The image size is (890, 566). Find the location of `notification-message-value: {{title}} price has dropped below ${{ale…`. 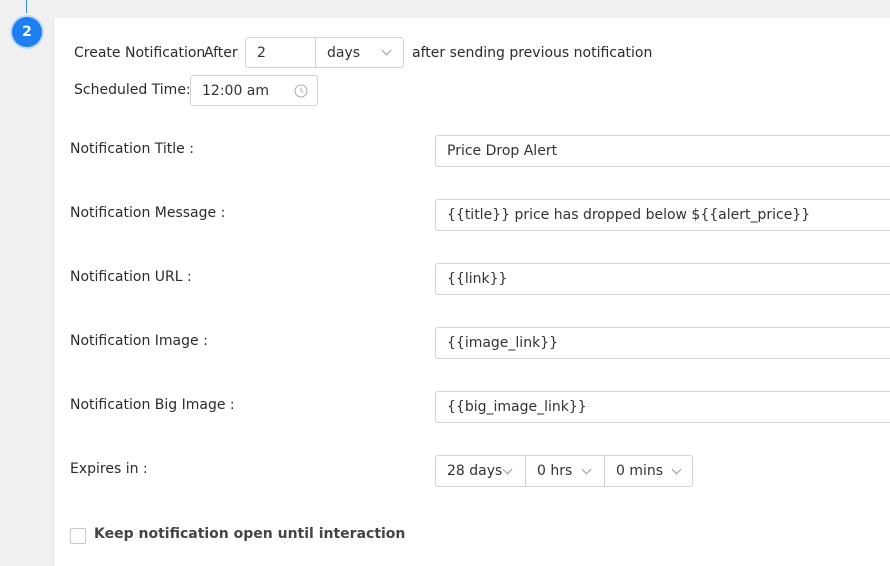

notification-message-value: {{title}} price has dropped below ${{ale… is located at coordinates (629, 215).